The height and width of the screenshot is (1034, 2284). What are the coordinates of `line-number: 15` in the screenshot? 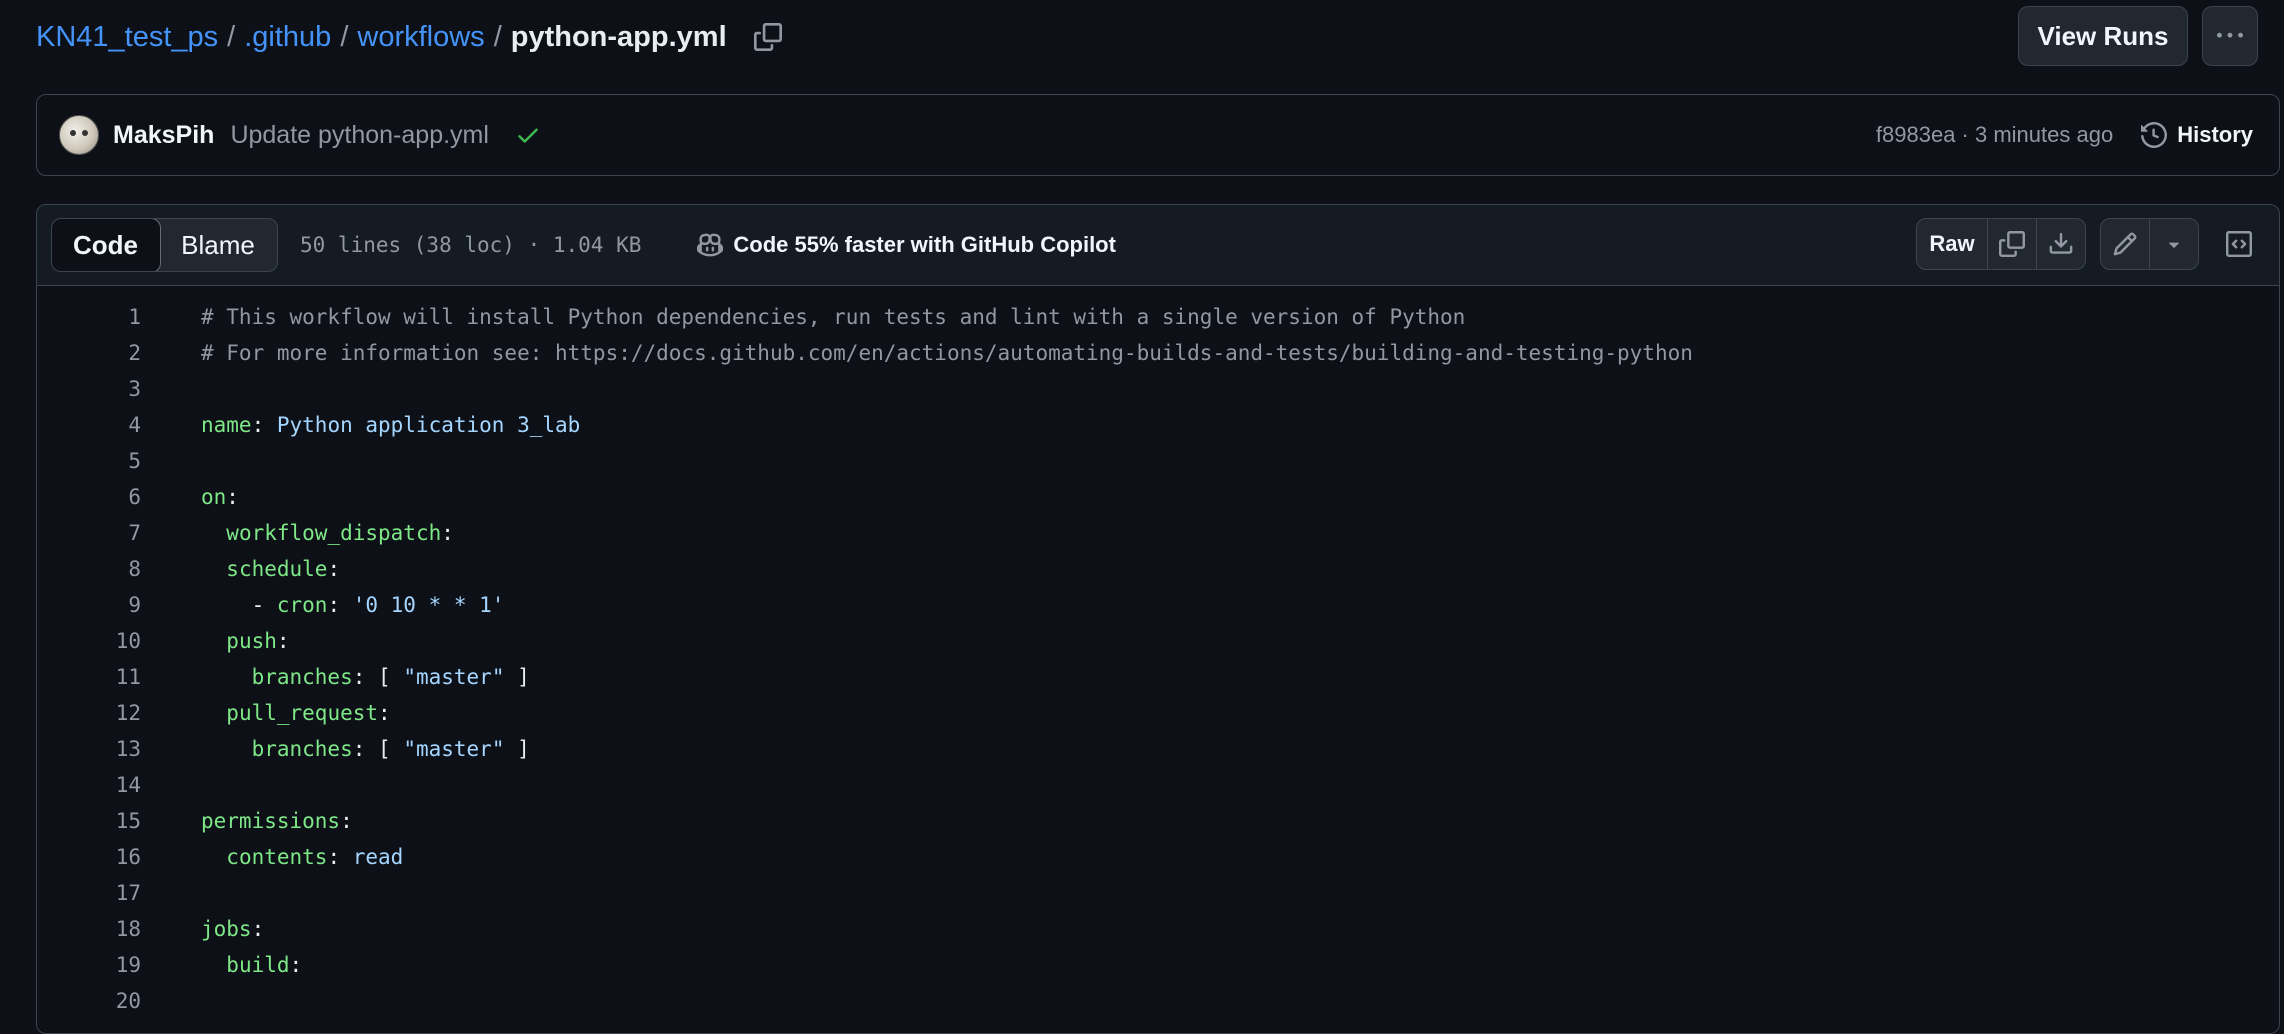 It's located at (89, 821).